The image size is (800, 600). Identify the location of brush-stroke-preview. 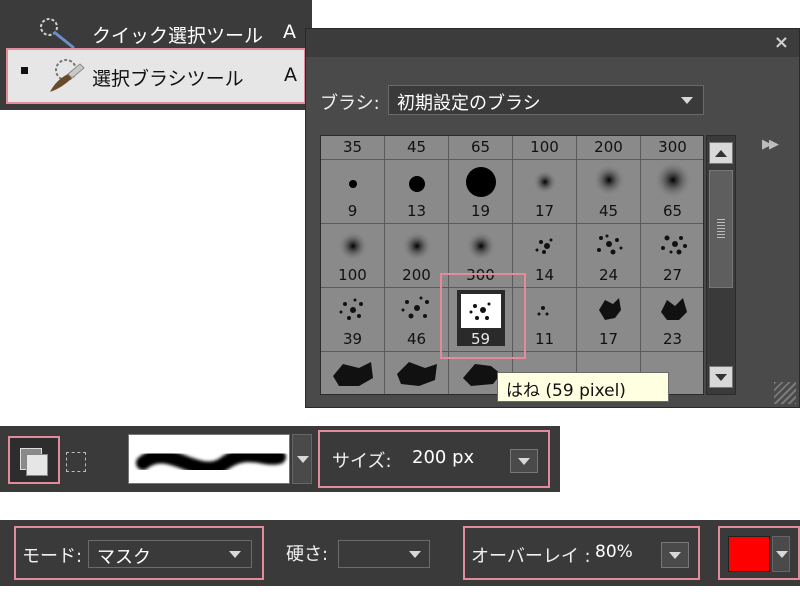
(209, 459).